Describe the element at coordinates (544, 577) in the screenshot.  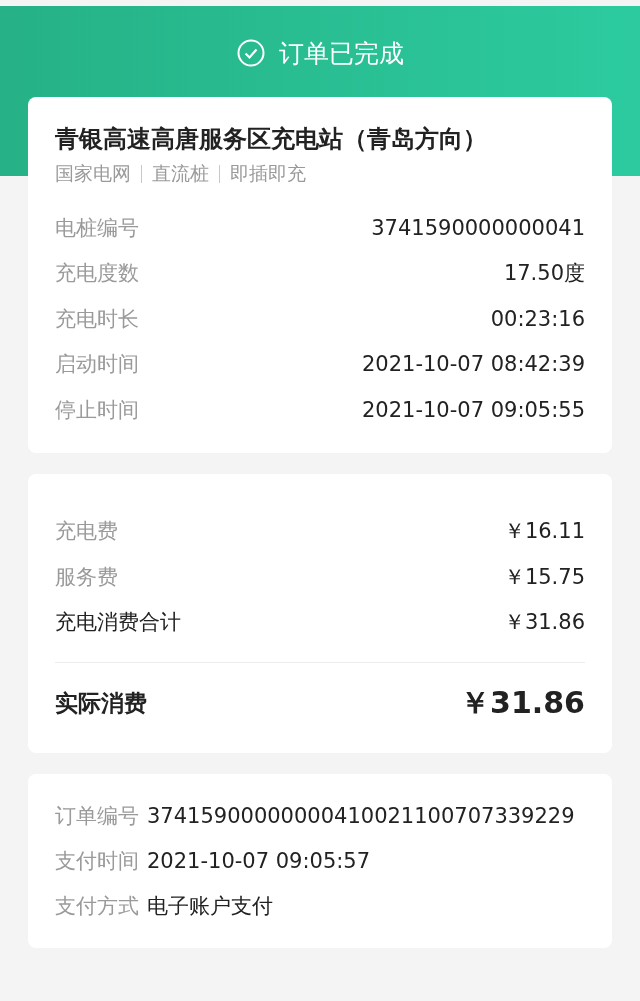
I see `fee-value: ￥15.75` at that location.